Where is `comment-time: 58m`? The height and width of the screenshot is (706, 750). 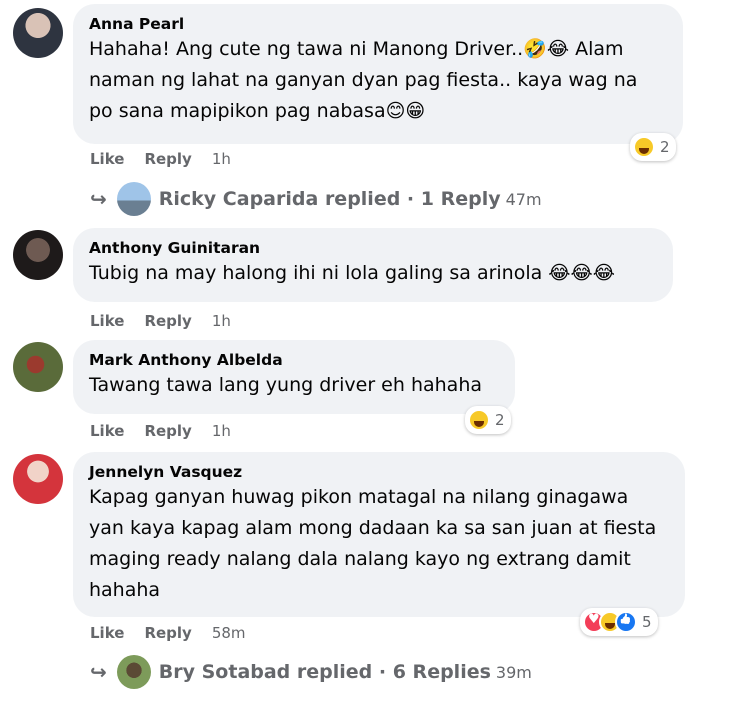
comment-time: 58m is located at coordinates (229, 633).